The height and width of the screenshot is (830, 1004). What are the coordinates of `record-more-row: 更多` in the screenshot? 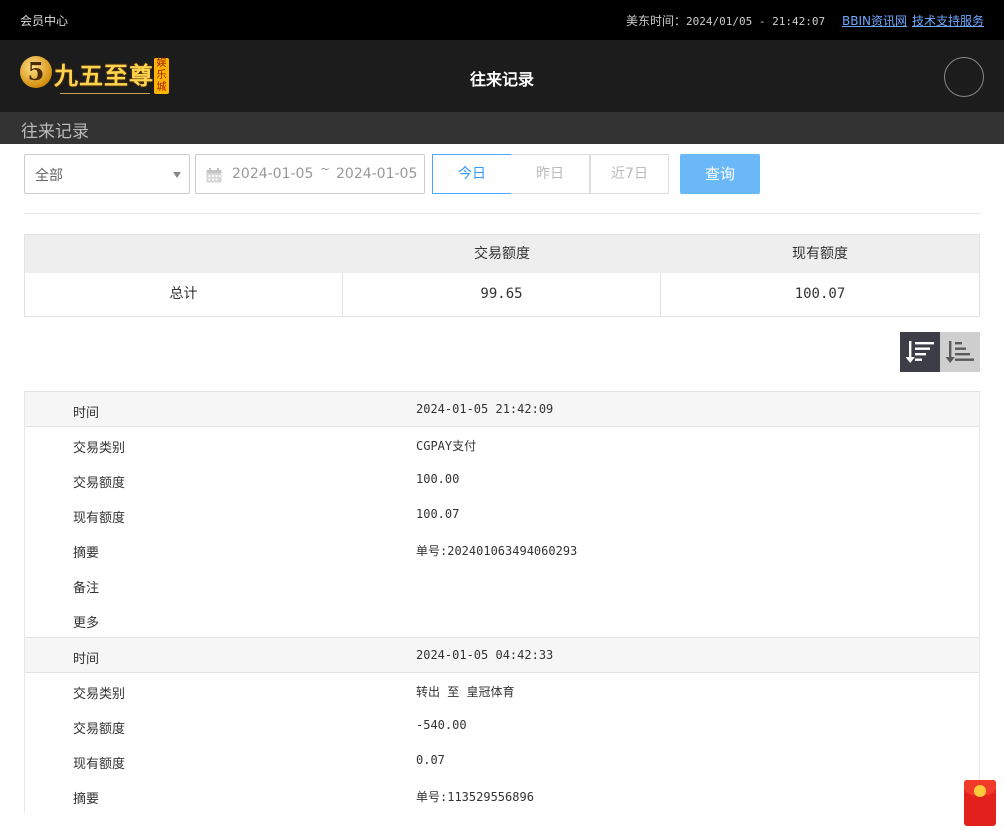 It's located at (502, 619).